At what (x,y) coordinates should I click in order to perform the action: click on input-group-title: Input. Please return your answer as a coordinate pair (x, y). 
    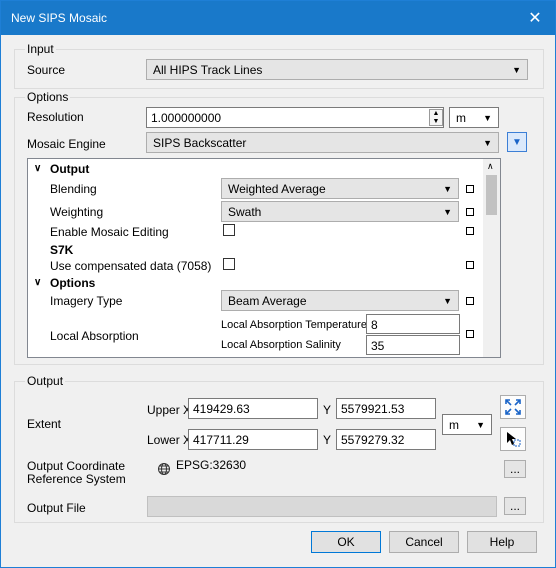
    Looking at the image, I should click on (40, 49).